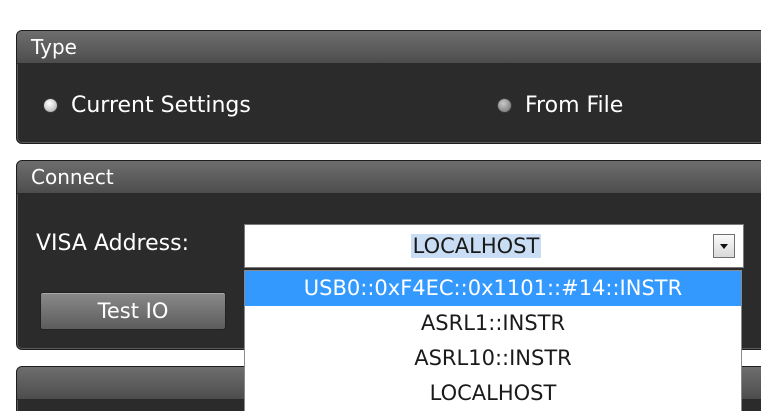 This screenshot has height=411, width=761. What do you see at coordinates (574, 105) in the screenshot?
I see `radio-from-file-label: From File` at bounding box center [574, 105].